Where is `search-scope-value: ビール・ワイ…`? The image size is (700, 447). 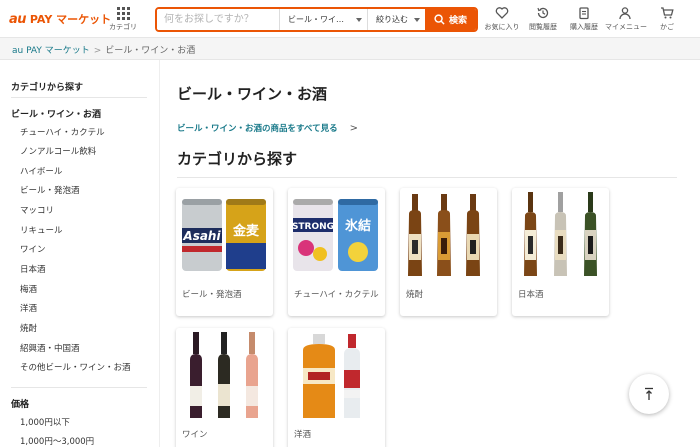
search-scope-value: ビール・ワイ… is located at coordinates (316, 19).